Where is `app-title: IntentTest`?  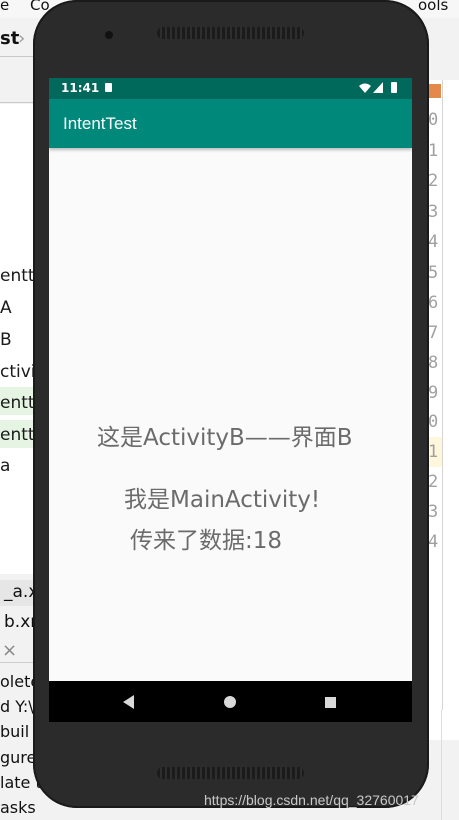
app-title: IntentTest is located at coordinates (100, 123).